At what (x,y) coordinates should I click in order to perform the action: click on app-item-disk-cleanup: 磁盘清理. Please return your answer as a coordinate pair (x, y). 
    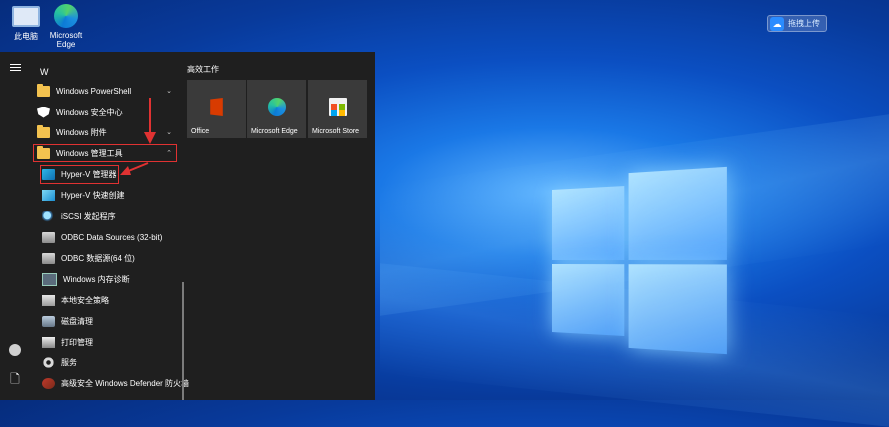
    Looking at the image, I should click on (104, 321).